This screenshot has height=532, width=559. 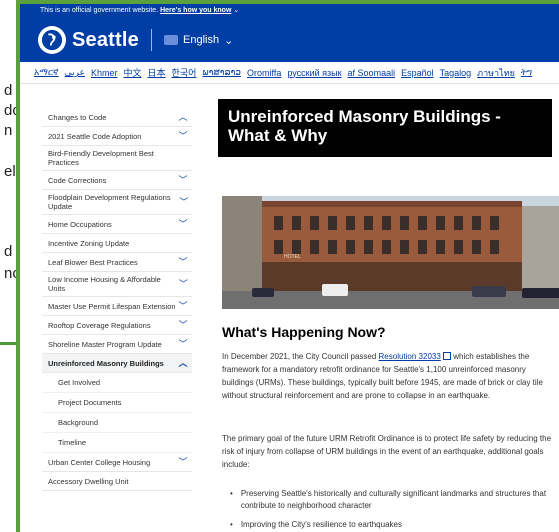 What do you see at coordinates (133, 72) in the screenshot?
I see `language-link: 中文` at bounding box center [133, 72].